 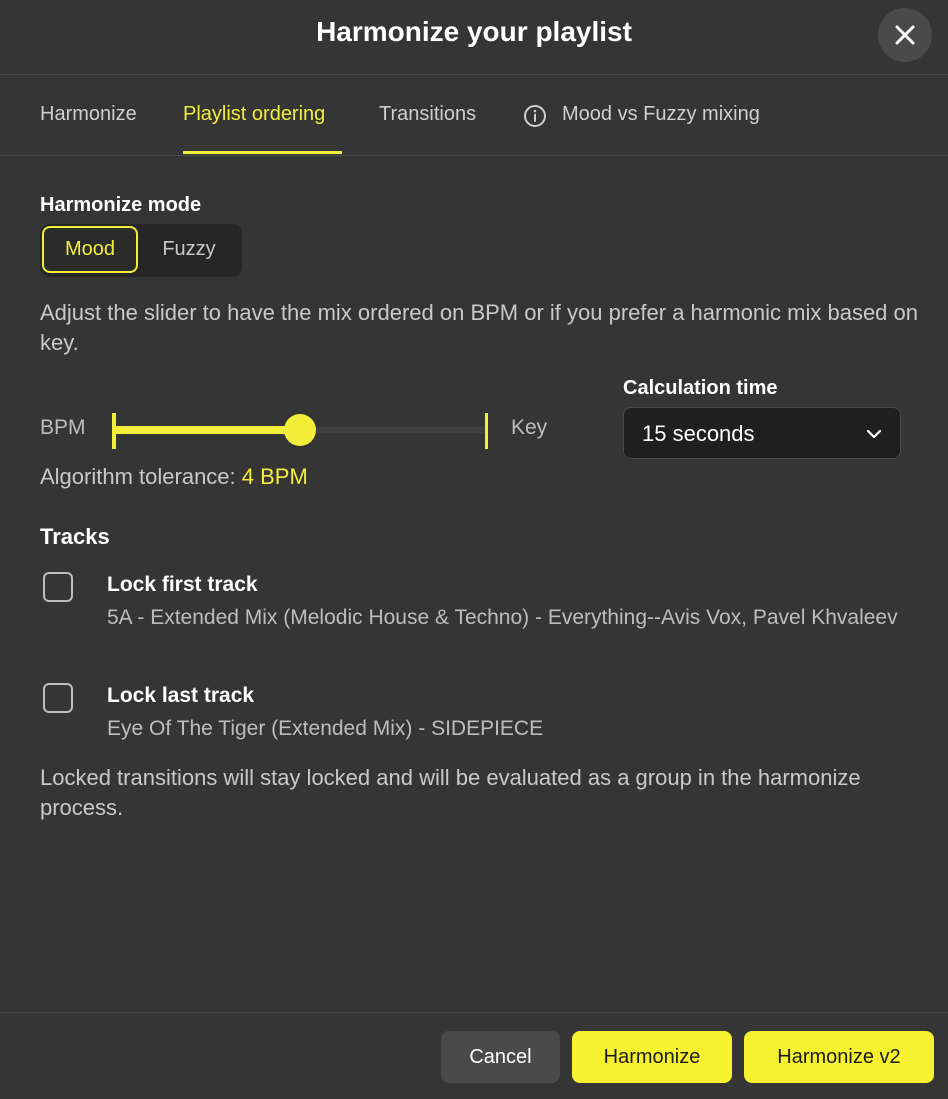 I want to click on calculation-time-label: Calculation time, so click(x=700, y=388).